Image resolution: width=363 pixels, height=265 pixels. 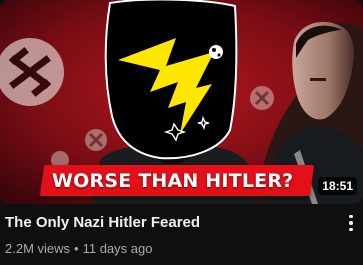 What do you see at coordinates (167, 223) in the screenshot?
I see `video-title: The Only Nazi Hitler Feared` at bounding box center [167, 223].